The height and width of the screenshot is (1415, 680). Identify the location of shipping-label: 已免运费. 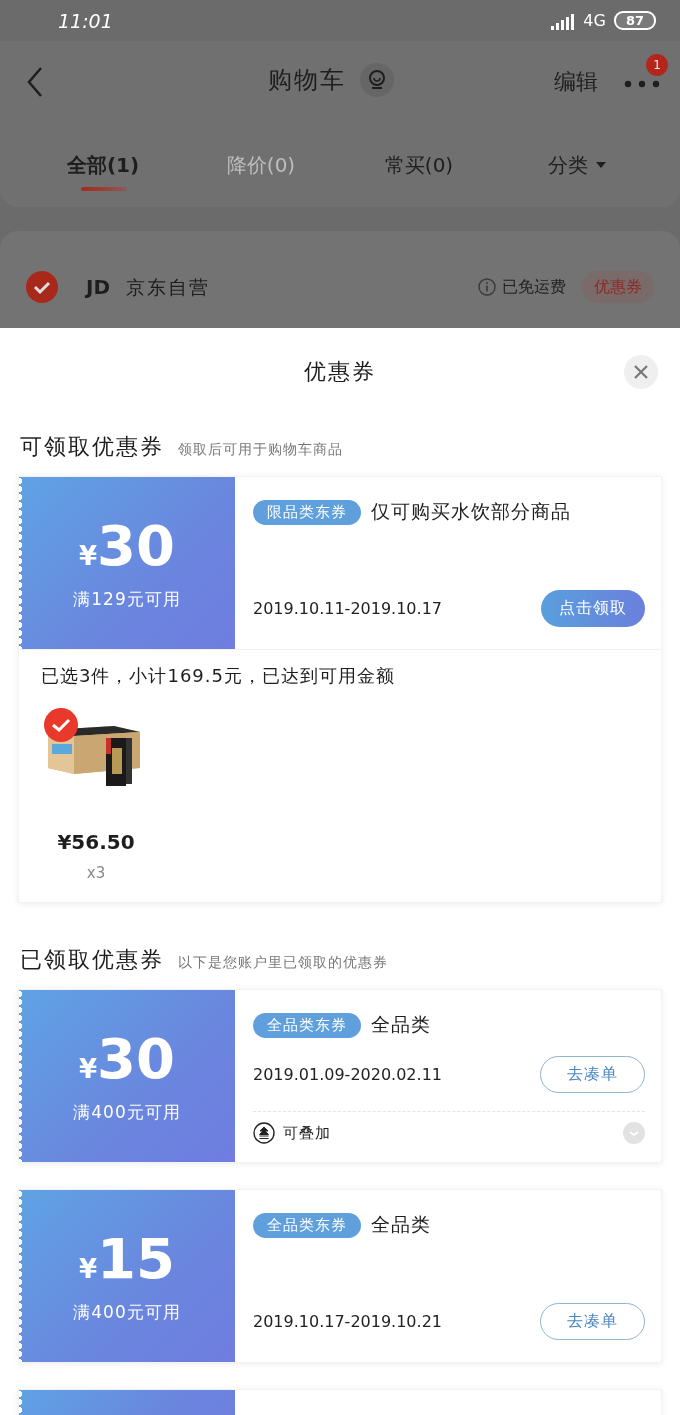
(534, 287).